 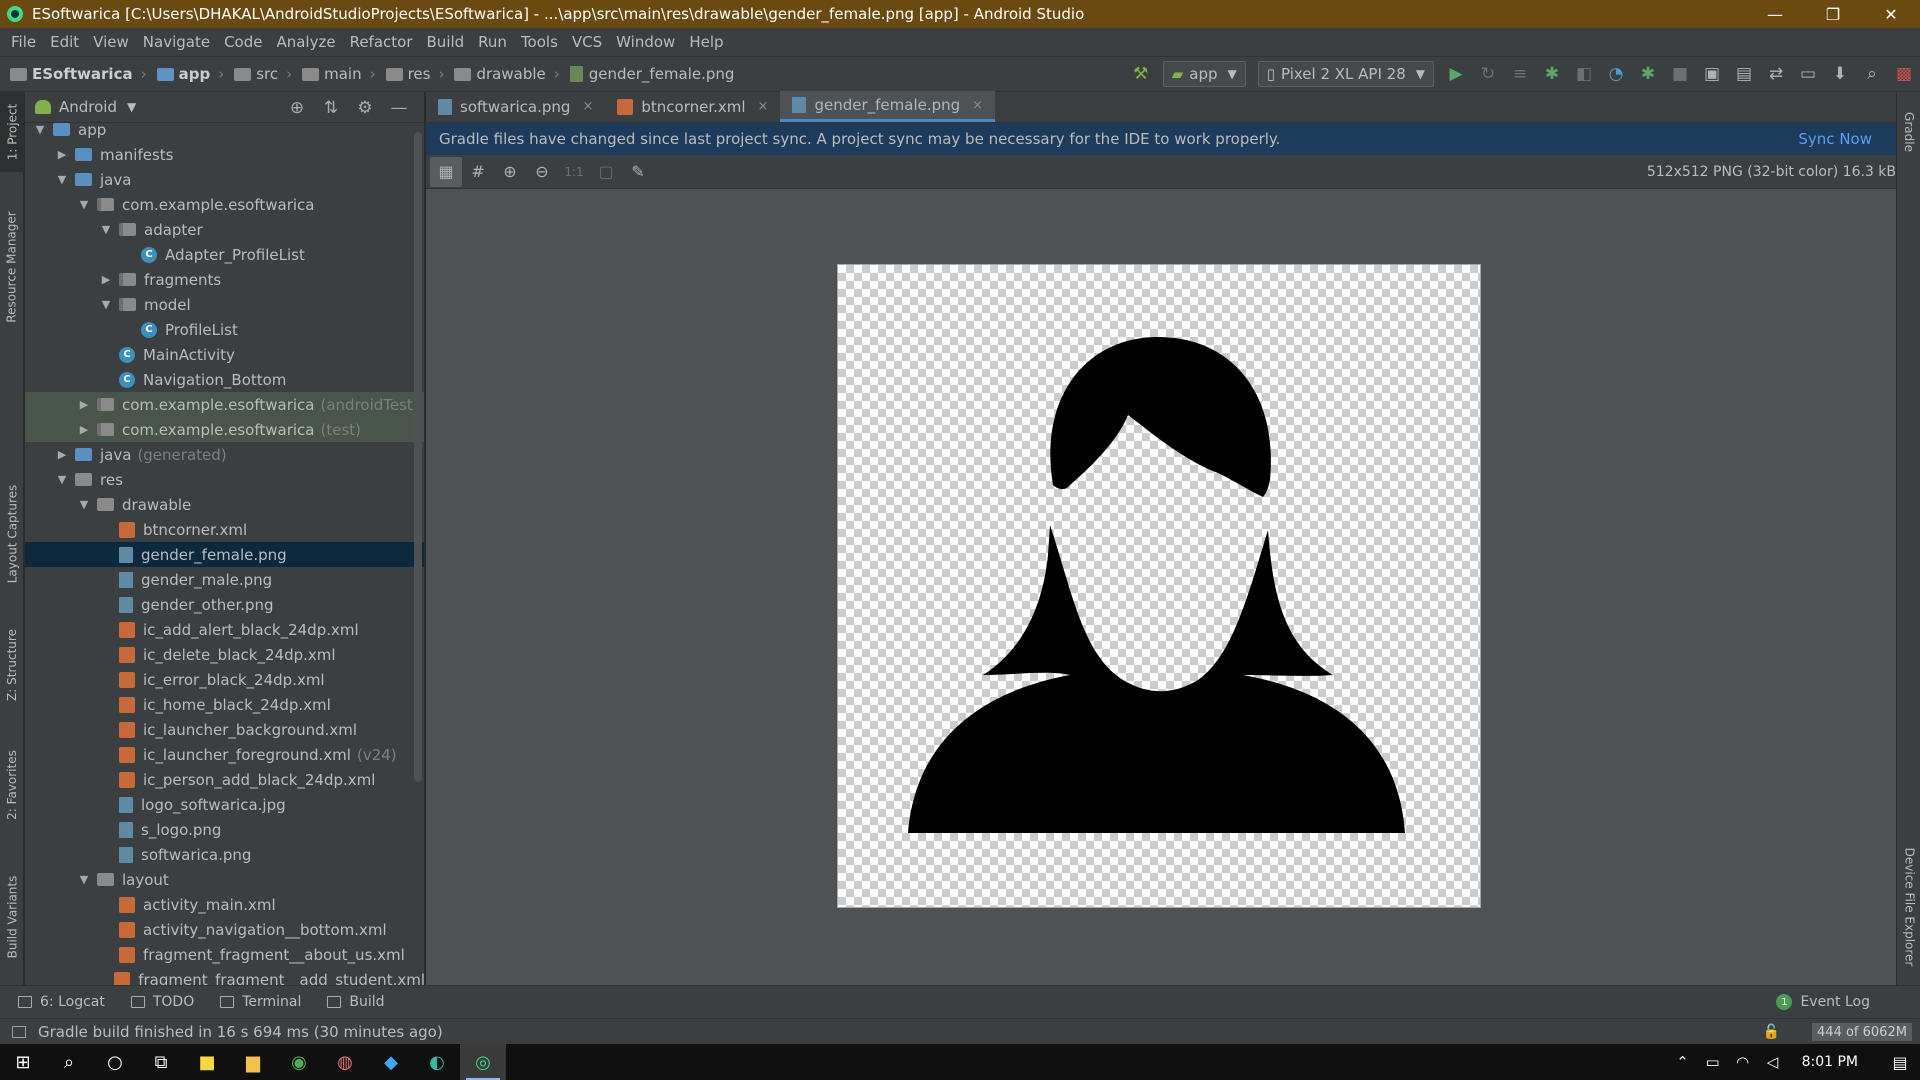 What do you see at coordinates (224, 329) in the screenshot?
I see `tree-item: C ProfileList` at bounding box center [224, 329].